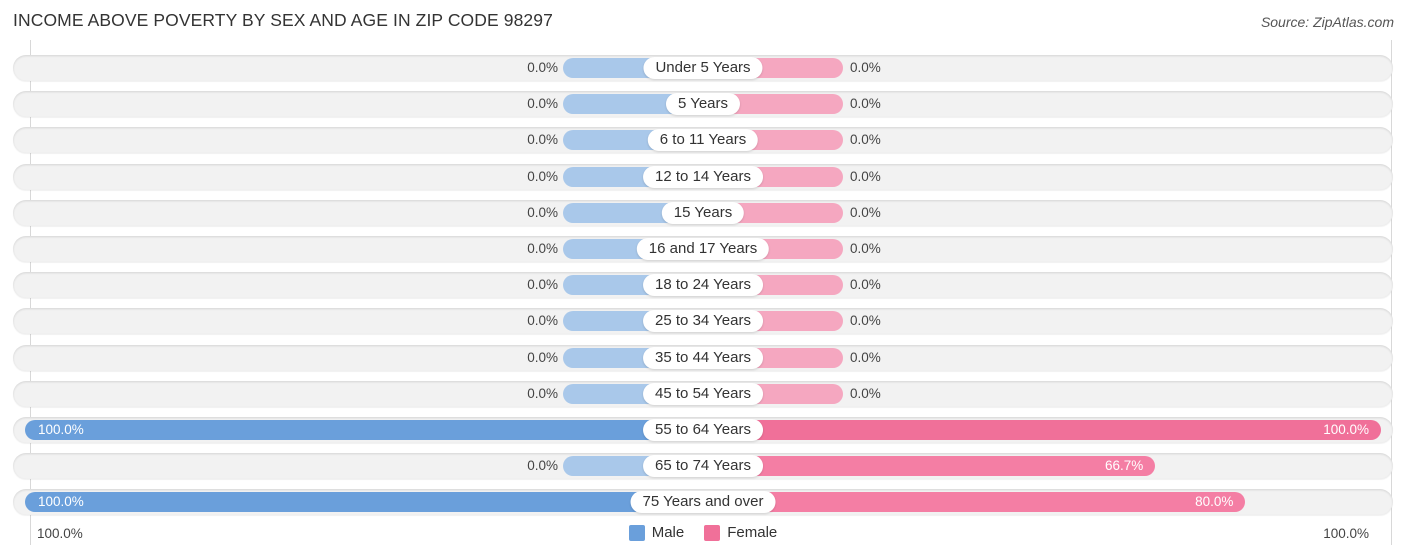  Describe the element at coordinates (703, 140) in the screenshot. I see `category-label: 6 to 11 Years` at that location.